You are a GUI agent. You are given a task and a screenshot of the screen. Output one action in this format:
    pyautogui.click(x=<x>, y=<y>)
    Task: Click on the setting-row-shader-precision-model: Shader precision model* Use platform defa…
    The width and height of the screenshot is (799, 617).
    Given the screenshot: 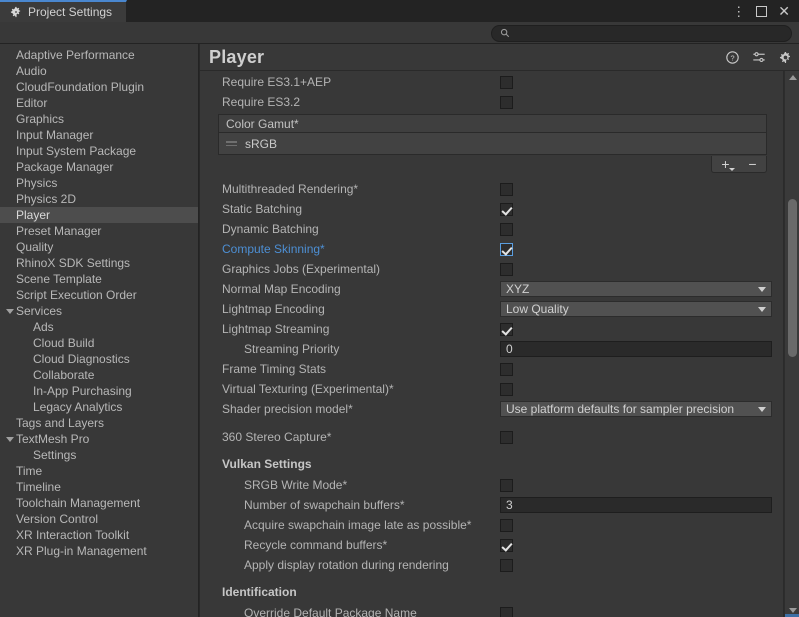 What is the action you would take?
    pyautogui.click(x=503, y=409)
    